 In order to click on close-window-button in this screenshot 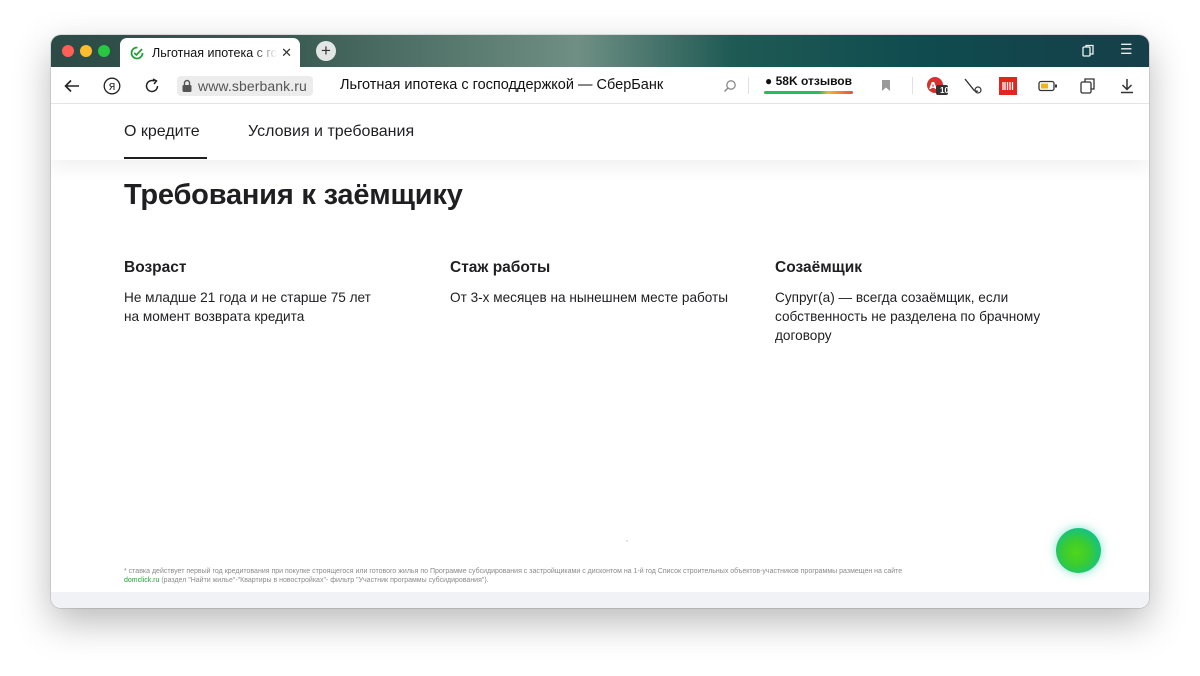, I will do `click(68, 51)`.